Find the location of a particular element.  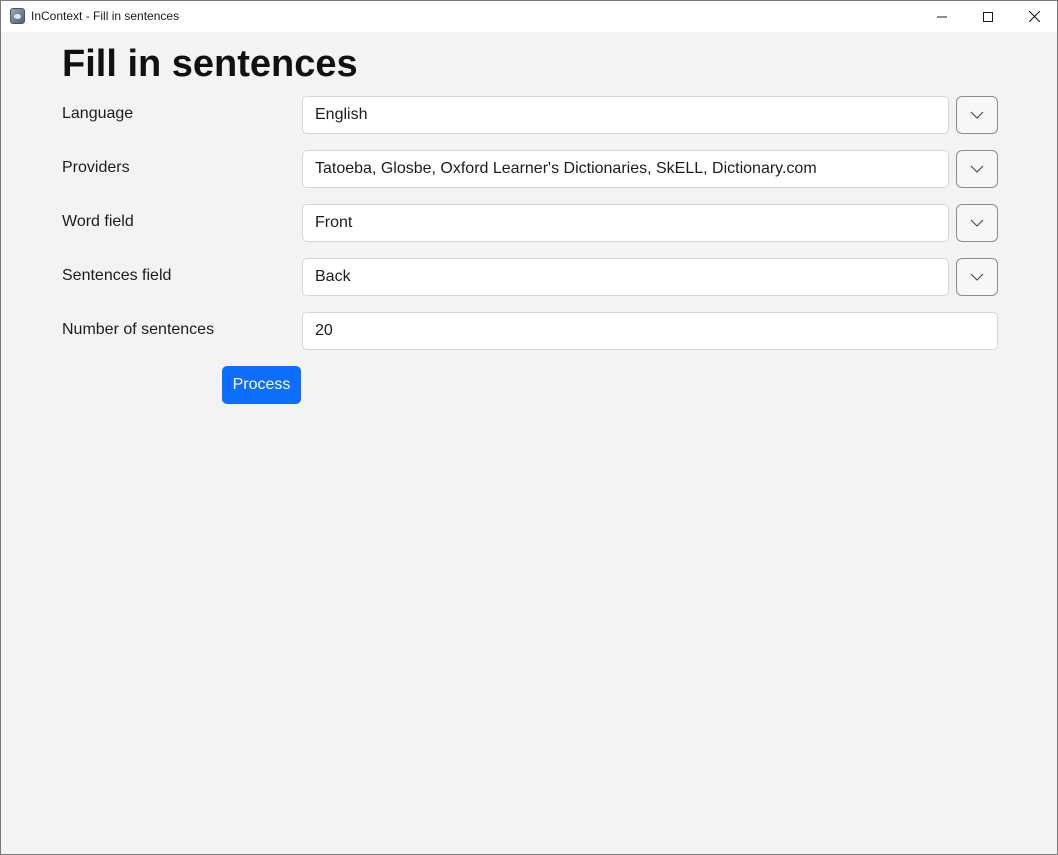

sentences-field-dropdown-button is located at coordinates (977, 277).